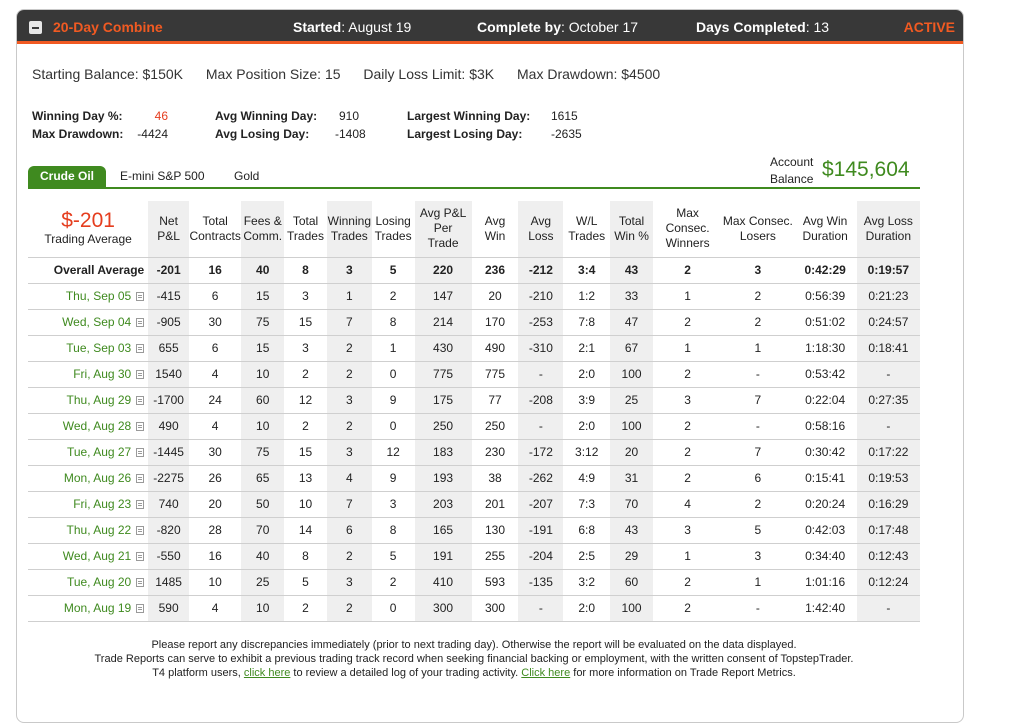 The height and width of the screenshot is (726, 1029). What do you see at coordinates (443, 348) in the screenshot?
I see `table-cell: 430` at bounding box center [443, 348].